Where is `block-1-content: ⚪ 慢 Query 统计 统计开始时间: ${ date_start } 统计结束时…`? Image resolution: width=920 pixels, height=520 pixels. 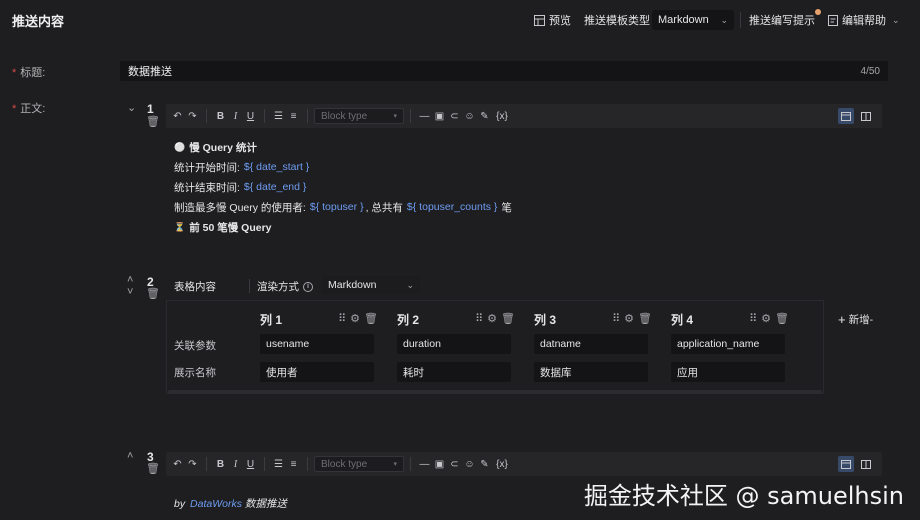 block-1-content: ⚪ 慢 Query 统计 统计开始时间: ${ date_start } 统计结束时… is located at coordinates (343, 187).